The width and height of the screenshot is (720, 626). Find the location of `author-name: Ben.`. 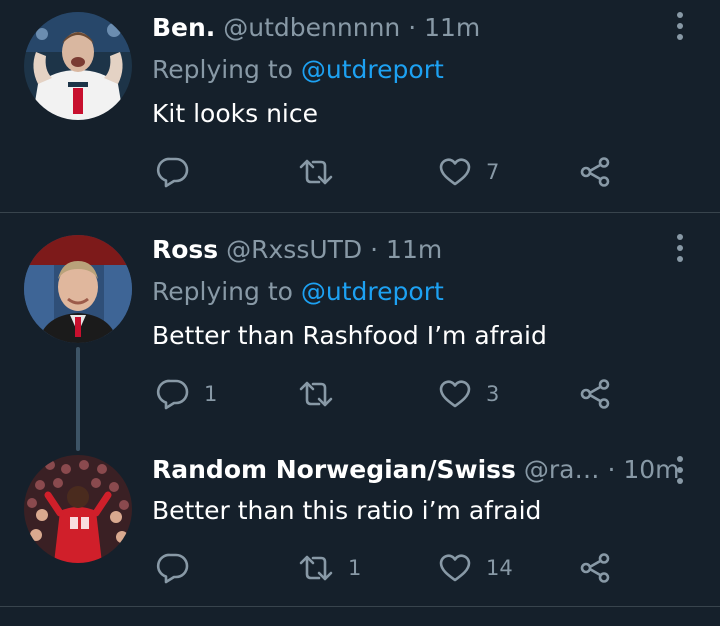

author-name: Ben. is located at coordinates (183, 27).